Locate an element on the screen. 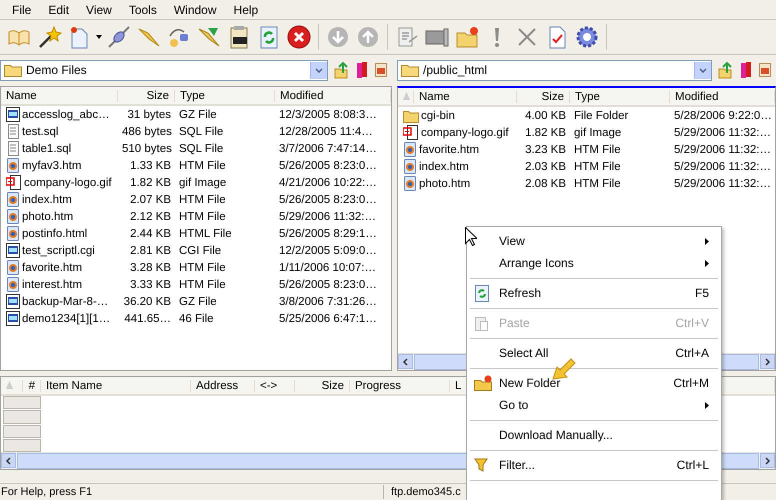 Image resolution: width=776 pixels, height=500 pixels. file-size: 1.33 KB is located at coordinates (150, 166).